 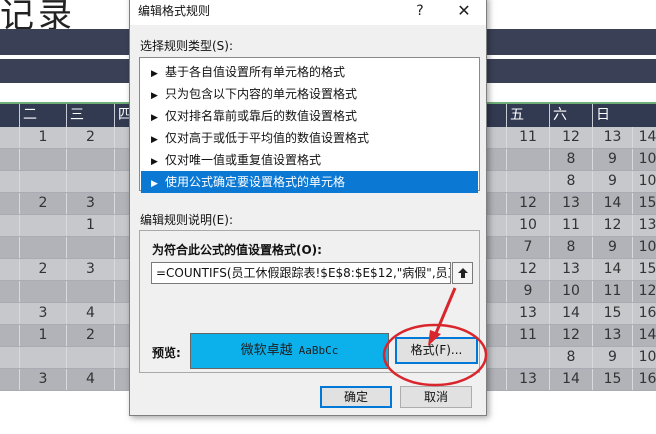 I want to click on collapse-dialog-button, so click(x=462, y=273).